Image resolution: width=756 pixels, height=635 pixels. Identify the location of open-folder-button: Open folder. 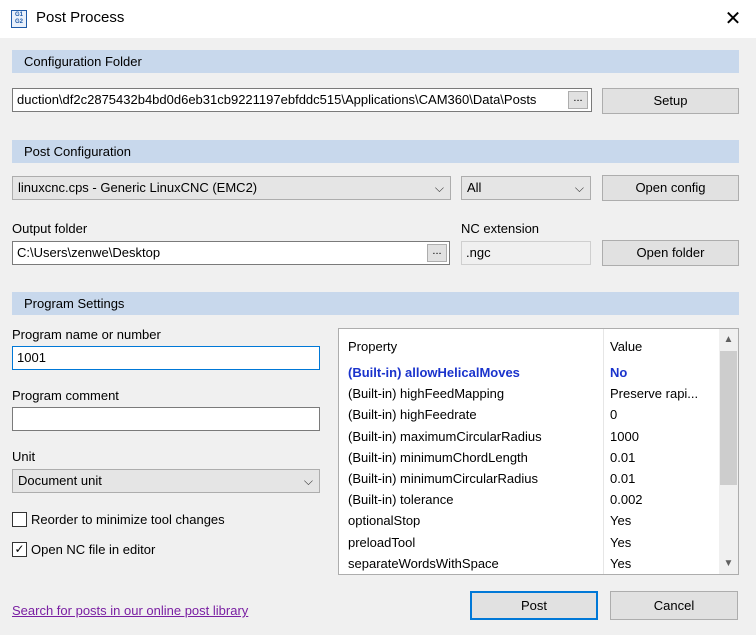
(670, 253).